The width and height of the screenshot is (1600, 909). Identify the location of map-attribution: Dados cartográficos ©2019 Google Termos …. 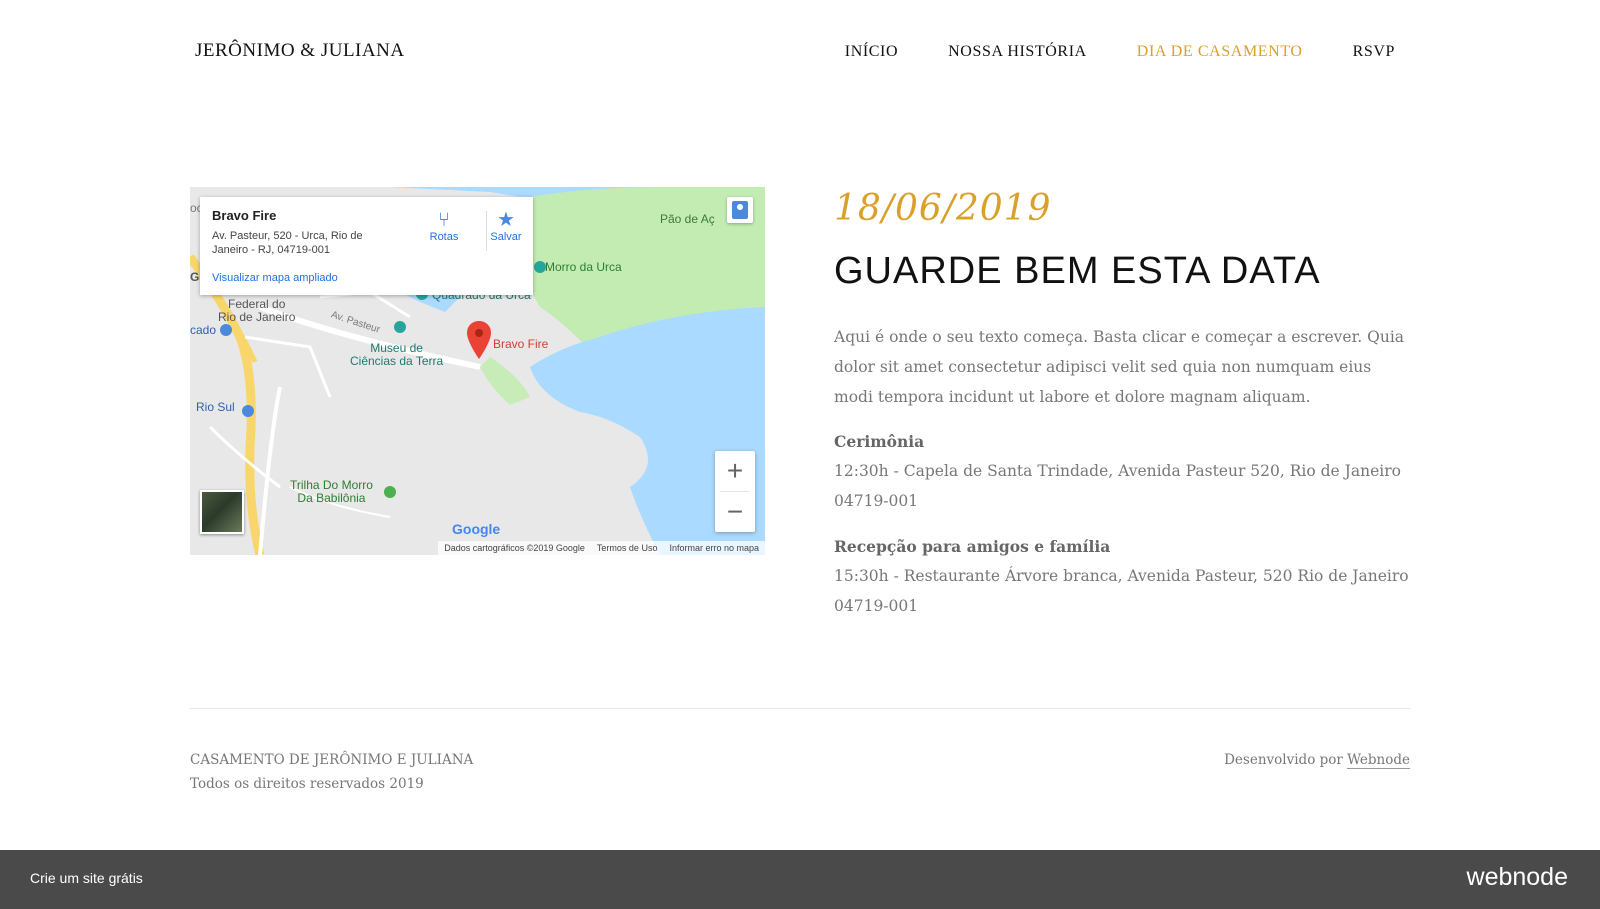
(601, 548).